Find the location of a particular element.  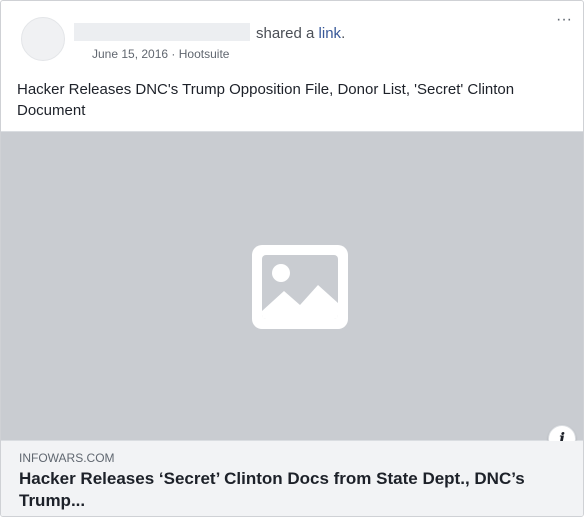

avatar is located at coordinates (43, 39).